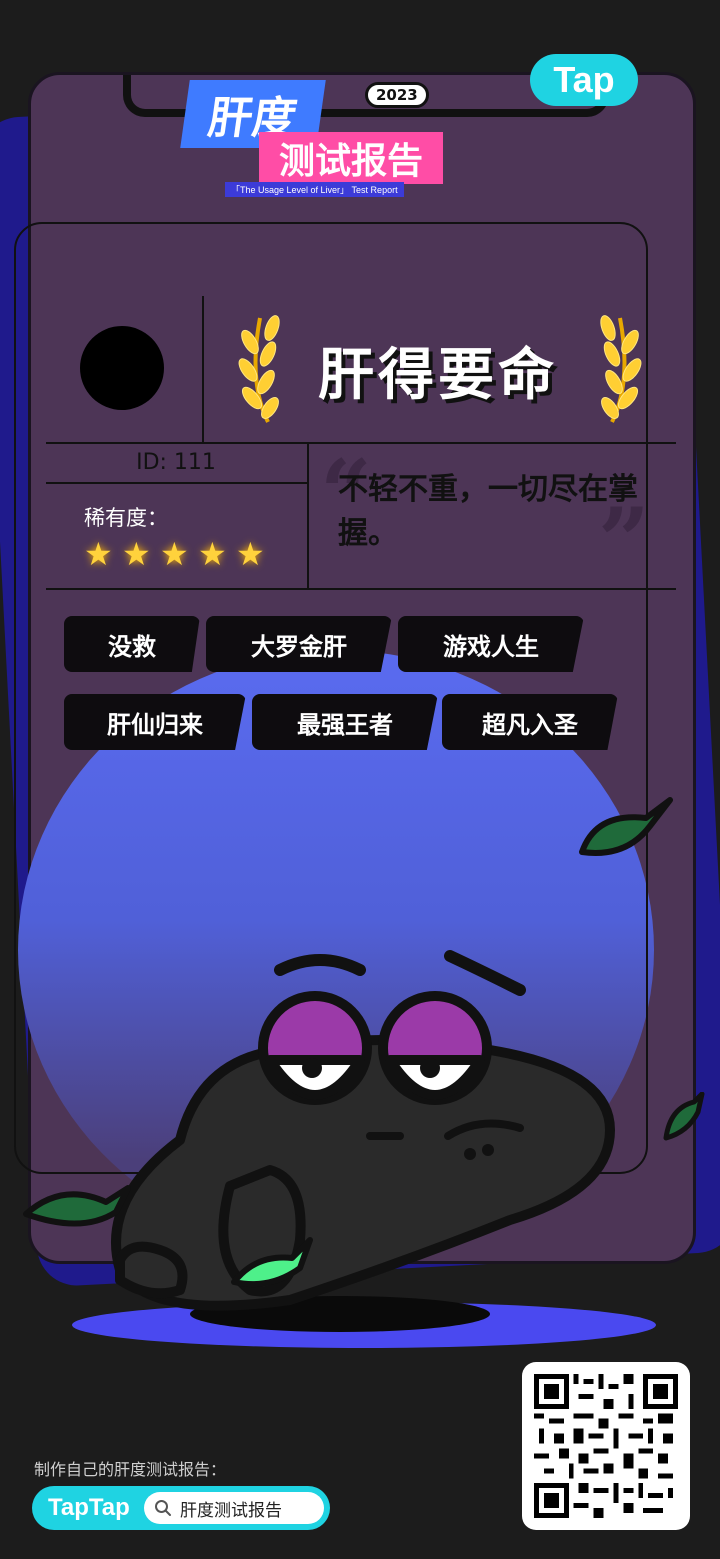  What do you see at coordinates (176, 462) in the screenshot?
I see `user-id: ID: 111` at bounding box center [176, 462].